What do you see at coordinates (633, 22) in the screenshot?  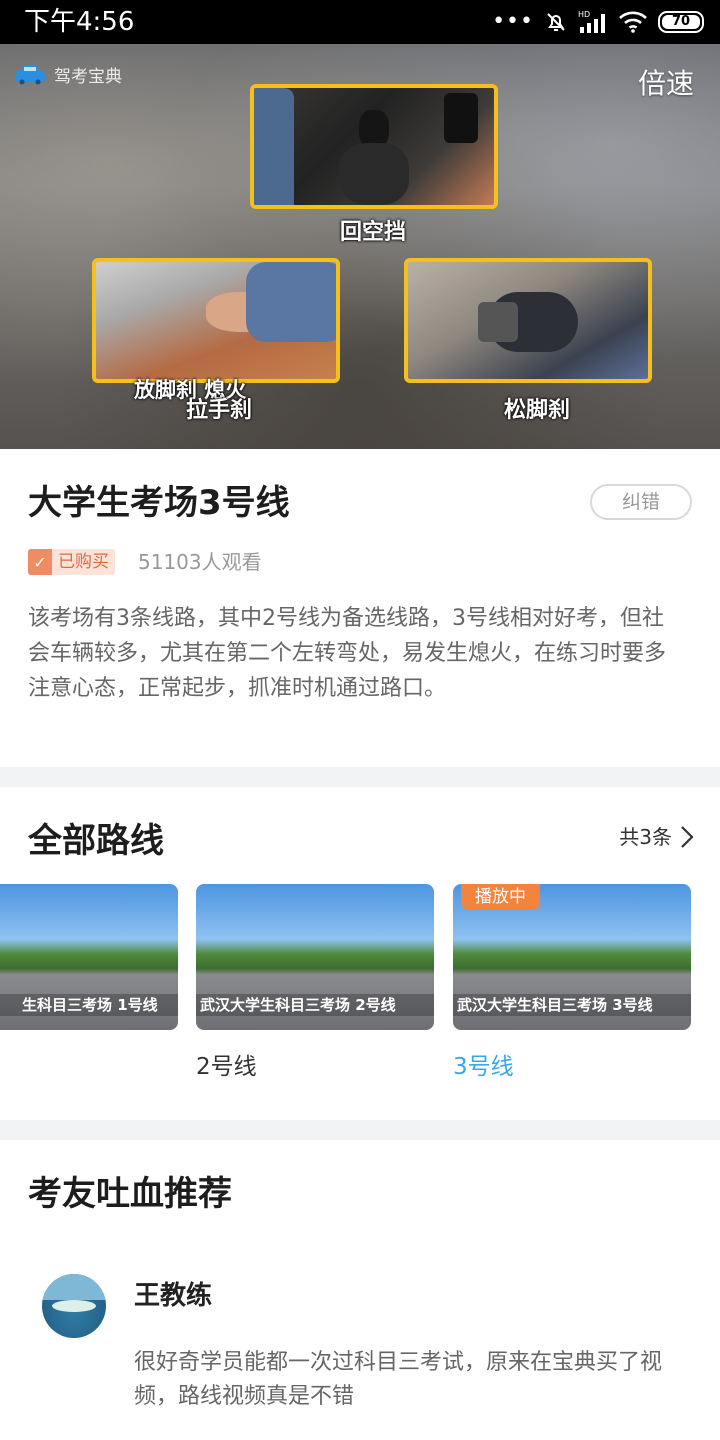 I see `wifi-icon` at bounding box center [633, 22].